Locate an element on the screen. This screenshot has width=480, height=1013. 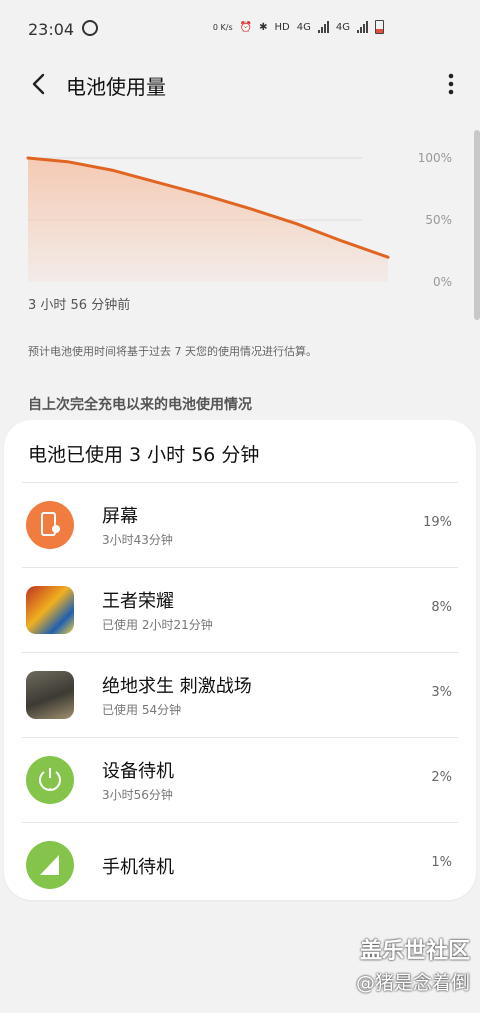
status-icons: 0 K/s ⏰ ✱ HD 4G 4G is located at coordinates (298, 27).